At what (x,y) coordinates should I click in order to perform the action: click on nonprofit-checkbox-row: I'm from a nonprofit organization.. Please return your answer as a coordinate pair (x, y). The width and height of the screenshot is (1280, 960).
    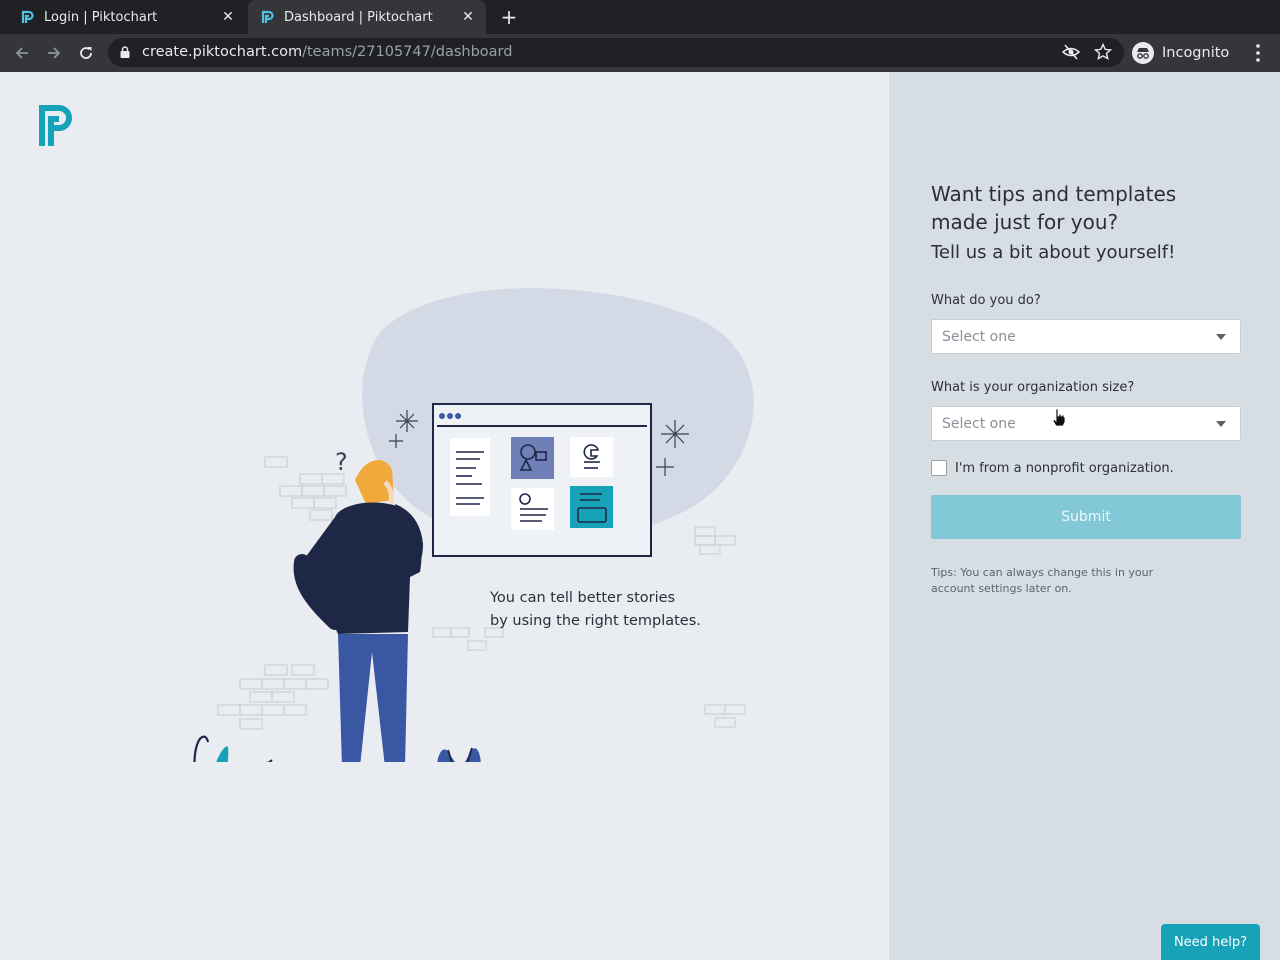
    Looking at the image, I should click on (1086, 468).